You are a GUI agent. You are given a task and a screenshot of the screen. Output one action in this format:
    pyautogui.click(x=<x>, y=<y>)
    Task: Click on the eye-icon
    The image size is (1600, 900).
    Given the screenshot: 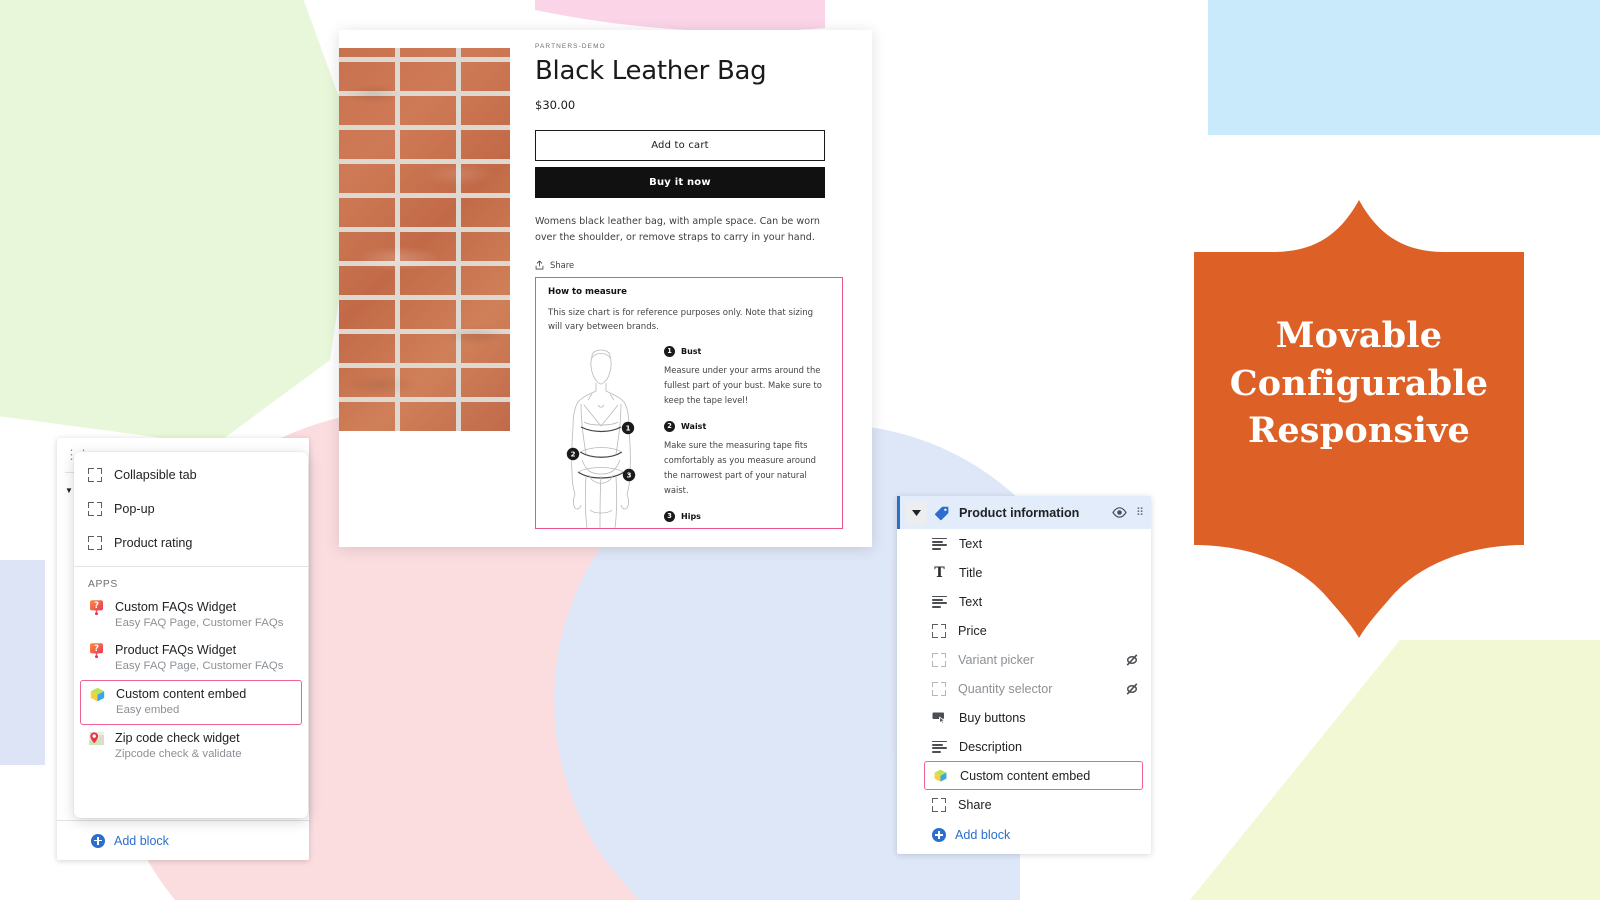 What is the action you would take?
    pyautogui.click(x=1119, y=512)
    